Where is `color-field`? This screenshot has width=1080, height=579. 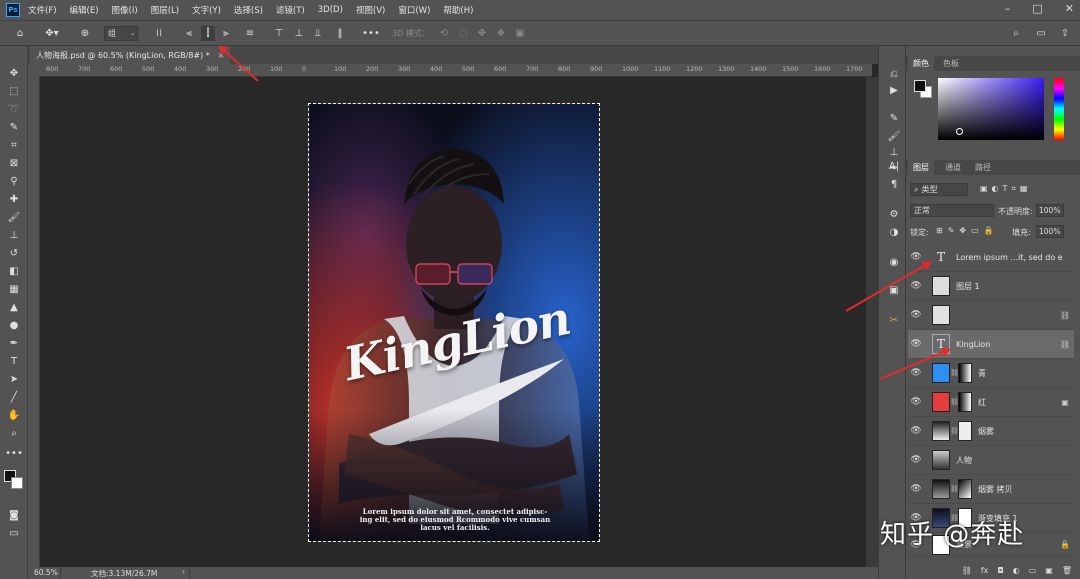 color-field is located at coordinates (991, 109).